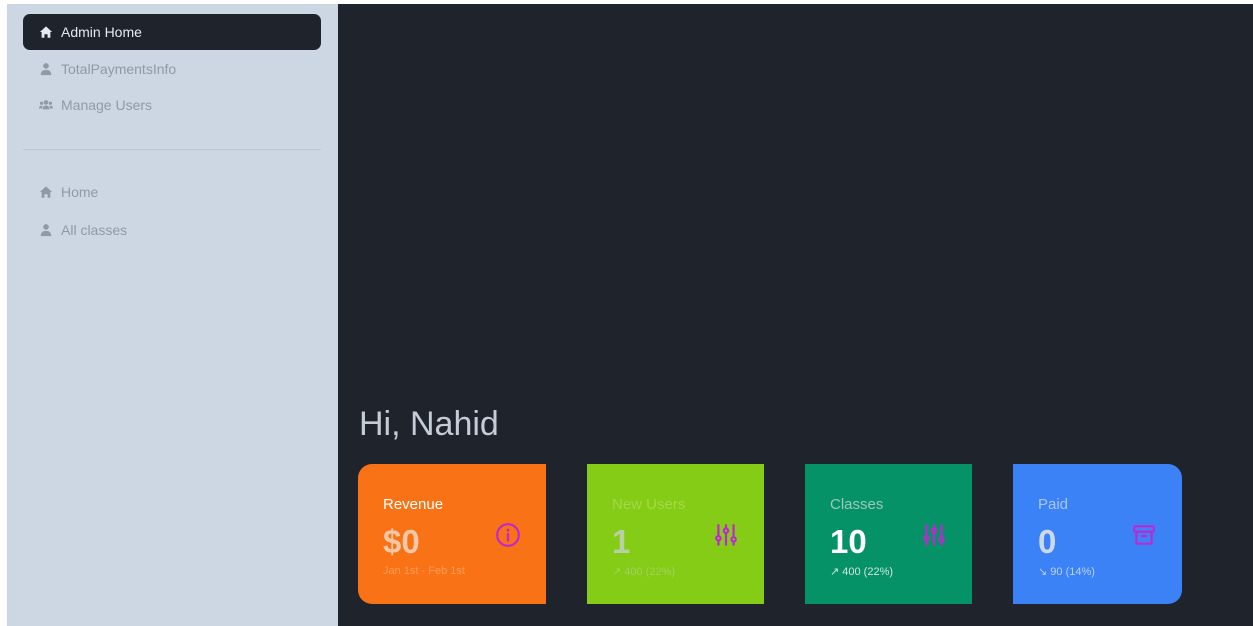  What do you see at coordinates (401, 541) in the screenshot?
I see `stat-value: $0` at bounding box center [401, 541].